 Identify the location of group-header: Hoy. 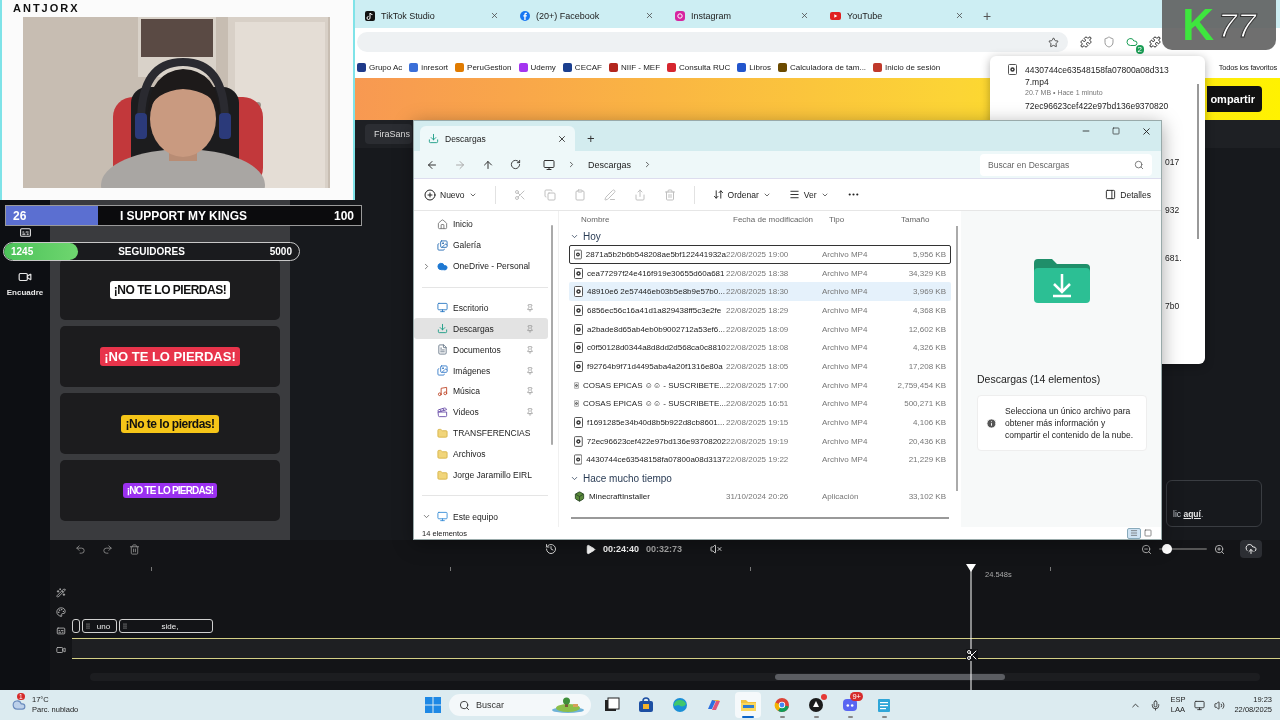
(760, 236).